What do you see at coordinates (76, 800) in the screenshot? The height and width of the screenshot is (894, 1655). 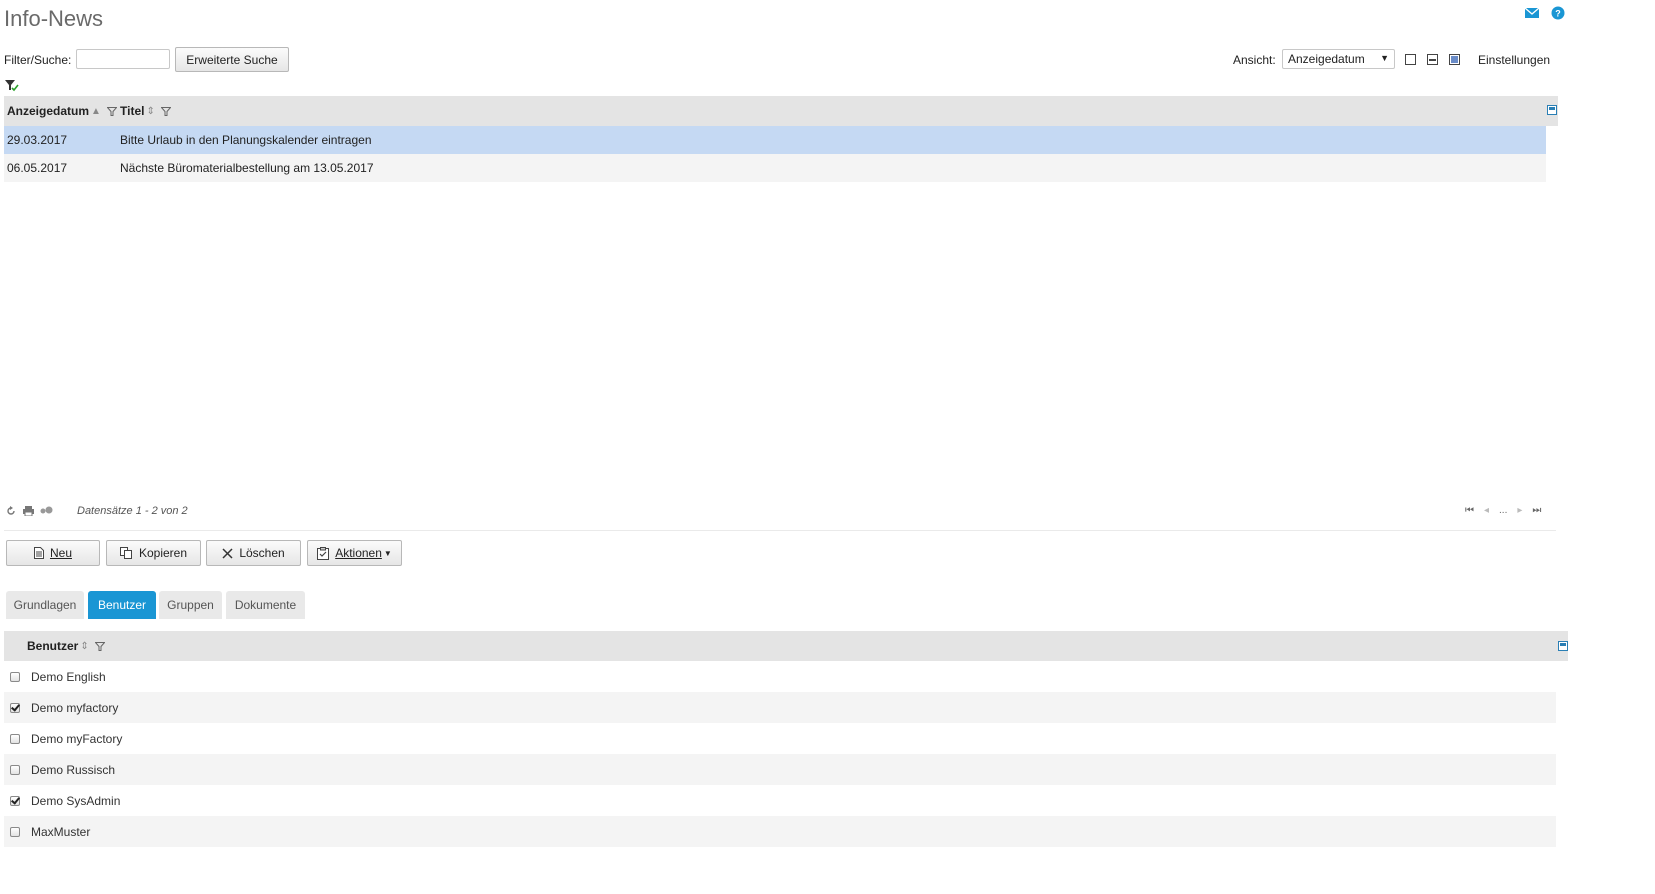 I see `user-name: Demo SysAdmin` at bounding box center [76, 800].